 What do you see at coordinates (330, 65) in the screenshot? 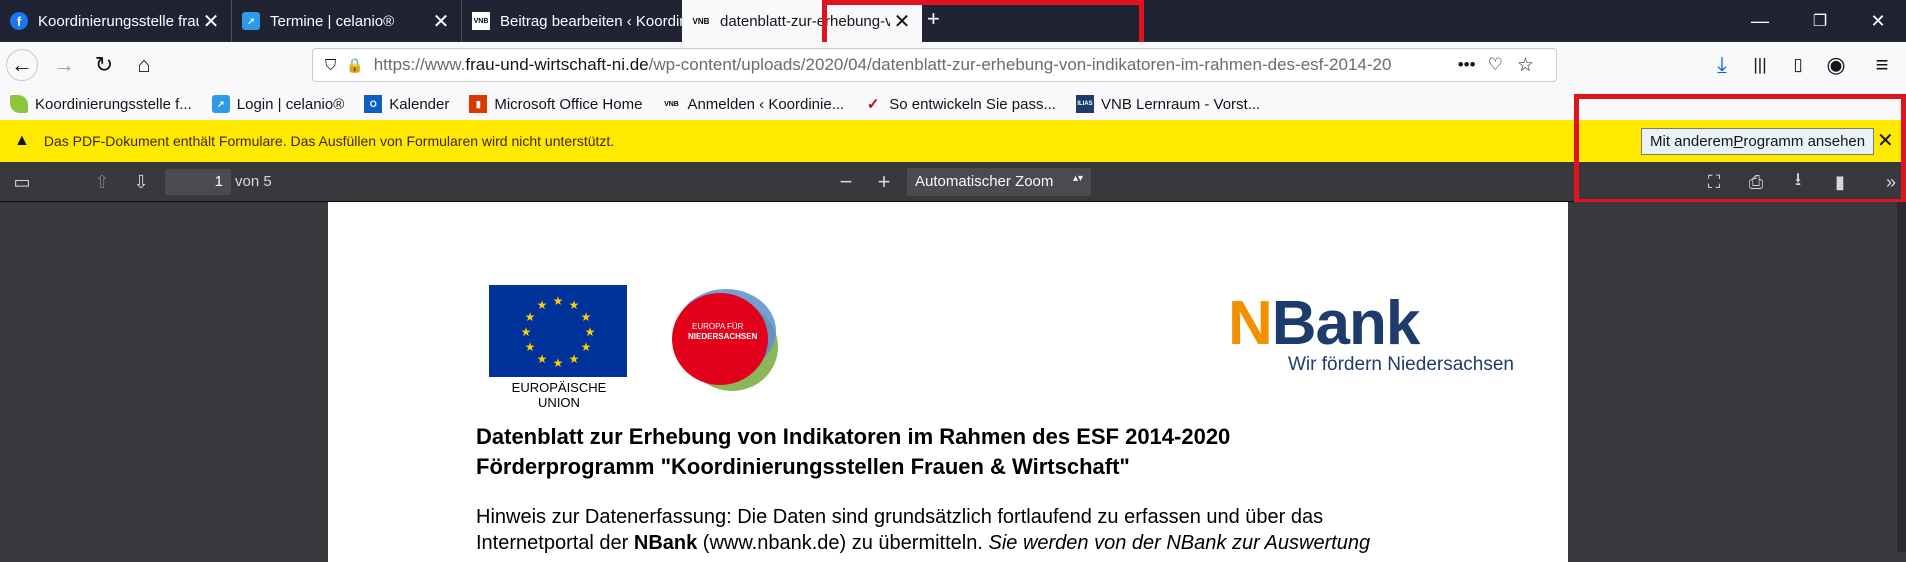
I see `tracking-shield-icon: ⛉` at bounding box center [330, 65].